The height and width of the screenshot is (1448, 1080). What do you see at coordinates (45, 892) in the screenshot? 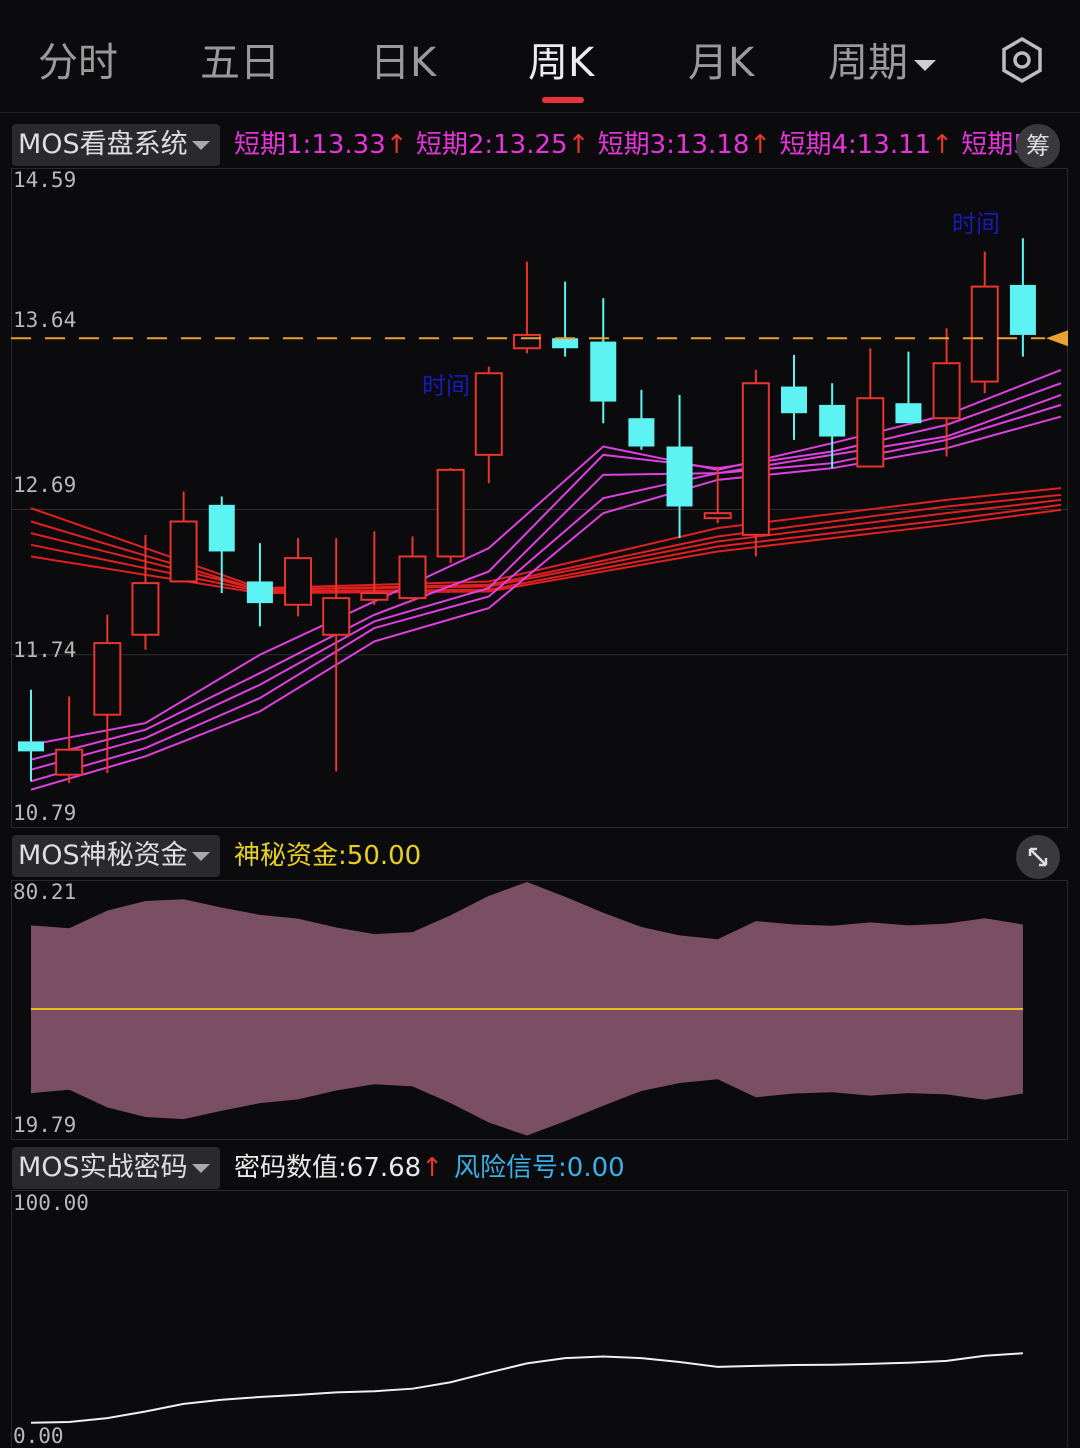
I see `fund-y-top: 80.21` at bounding box center [45, 892].